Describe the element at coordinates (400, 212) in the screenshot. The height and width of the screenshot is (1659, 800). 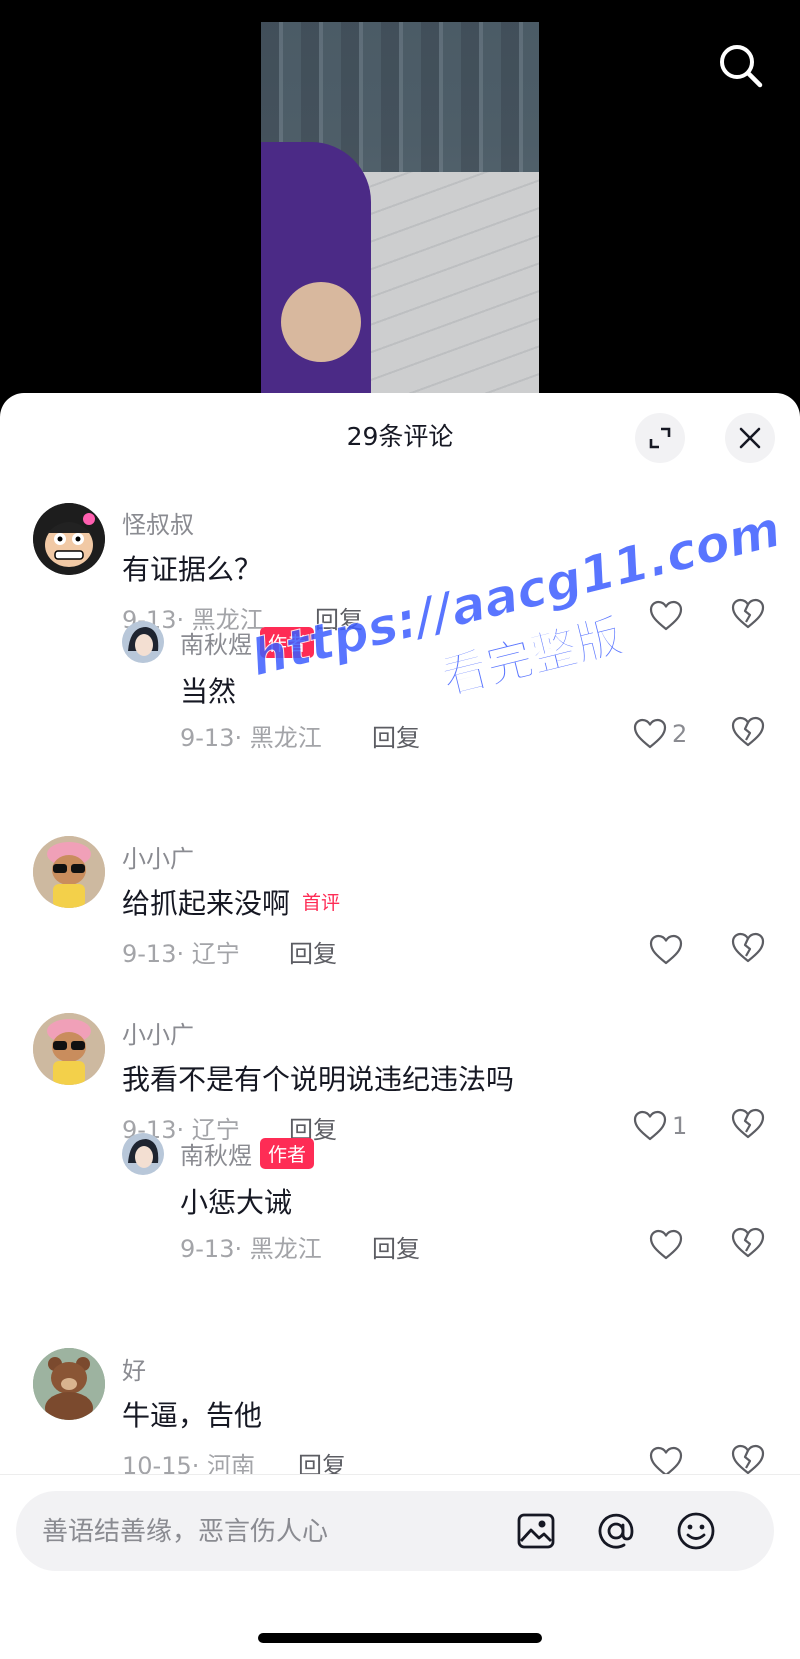
I see `video-preview` at that location.